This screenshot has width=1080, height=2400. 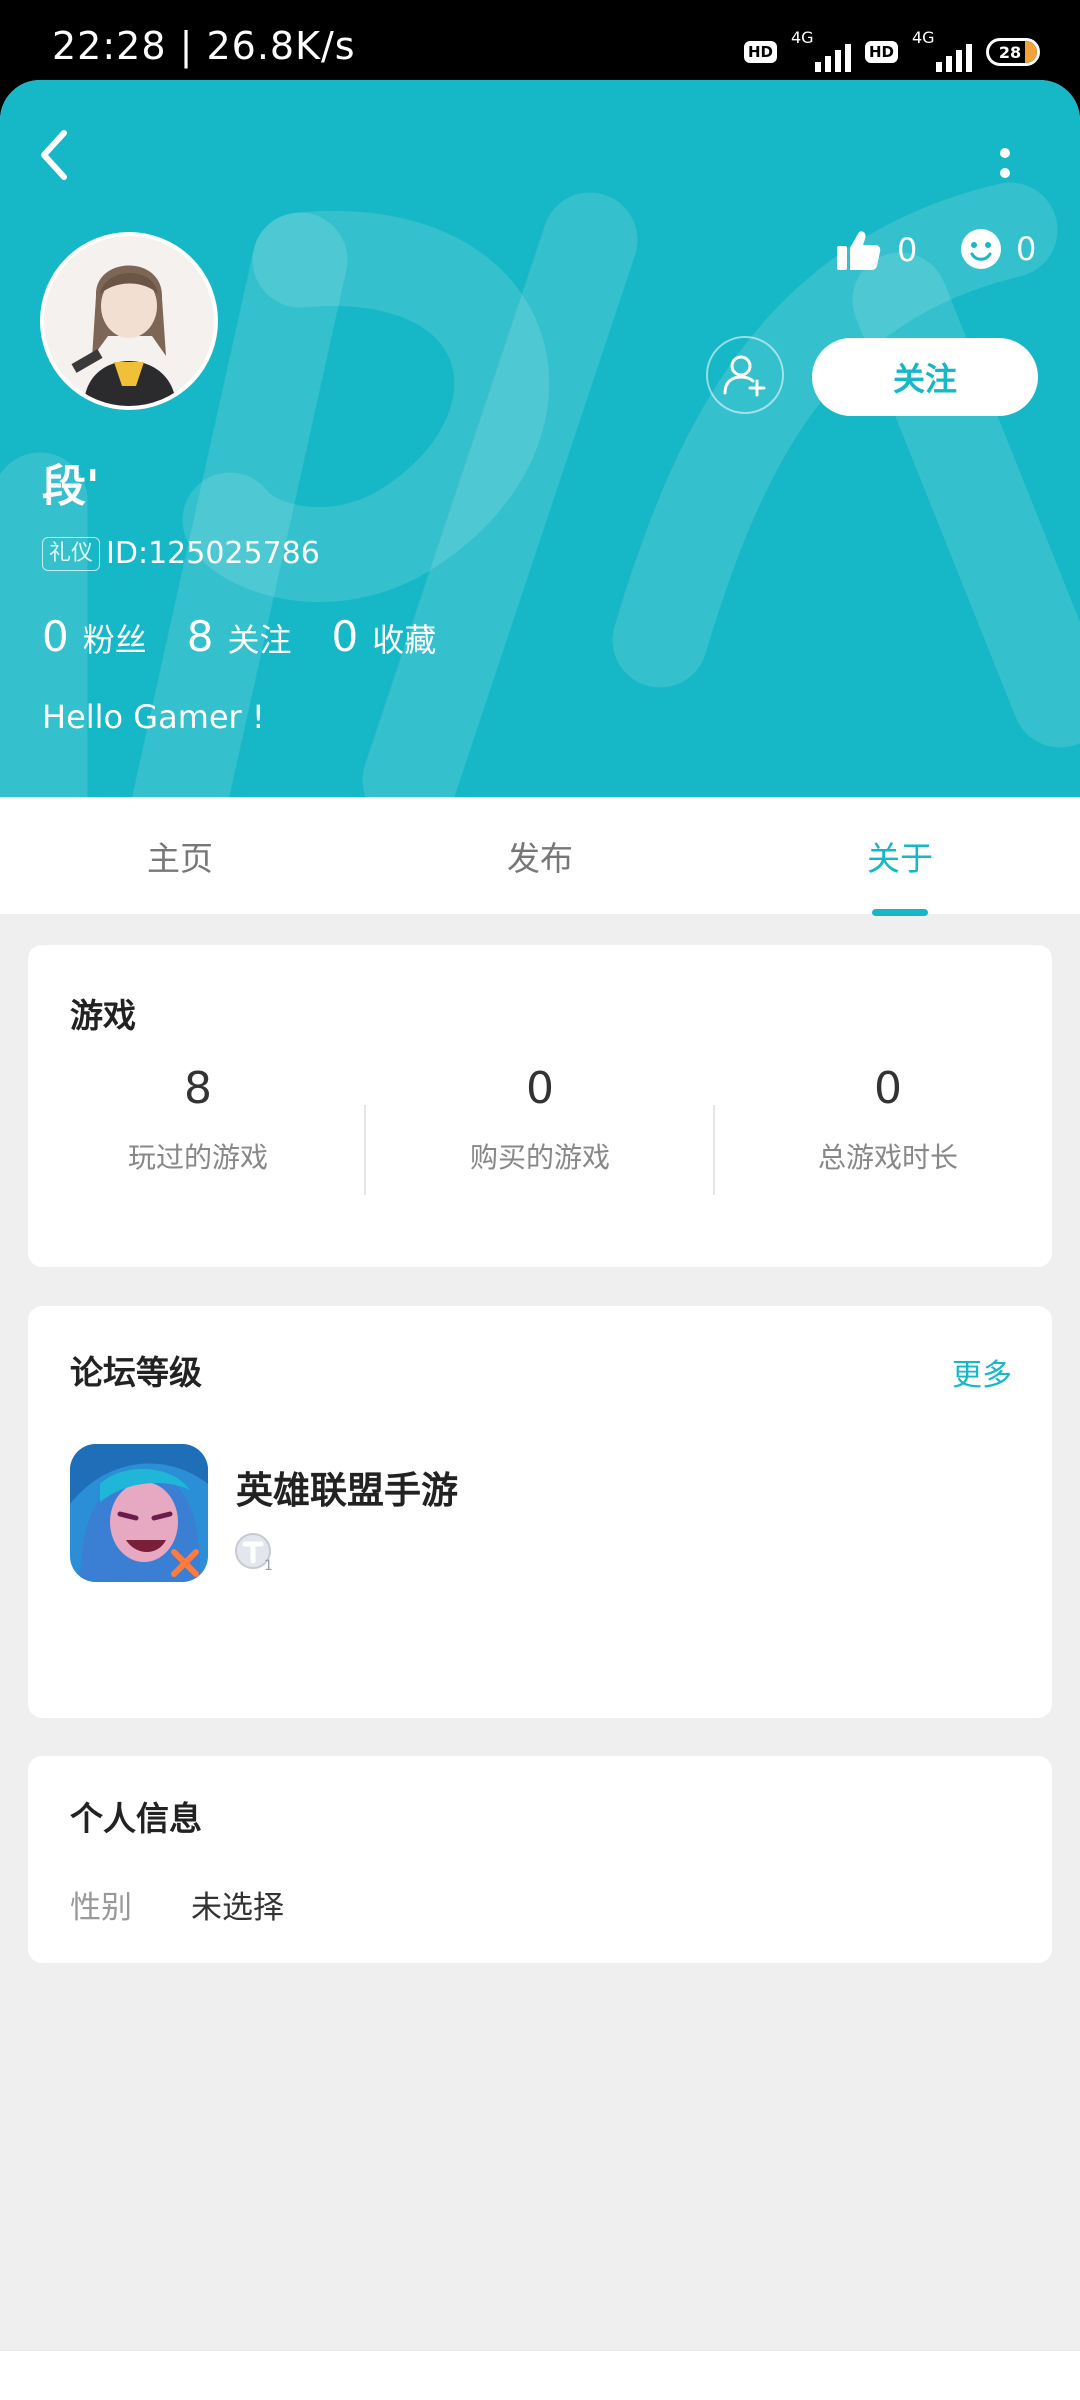 What do you see at coordinates (540, 2375) in the screenshot?
I see `system-nav-bar` at bounding box center [540, 2375].